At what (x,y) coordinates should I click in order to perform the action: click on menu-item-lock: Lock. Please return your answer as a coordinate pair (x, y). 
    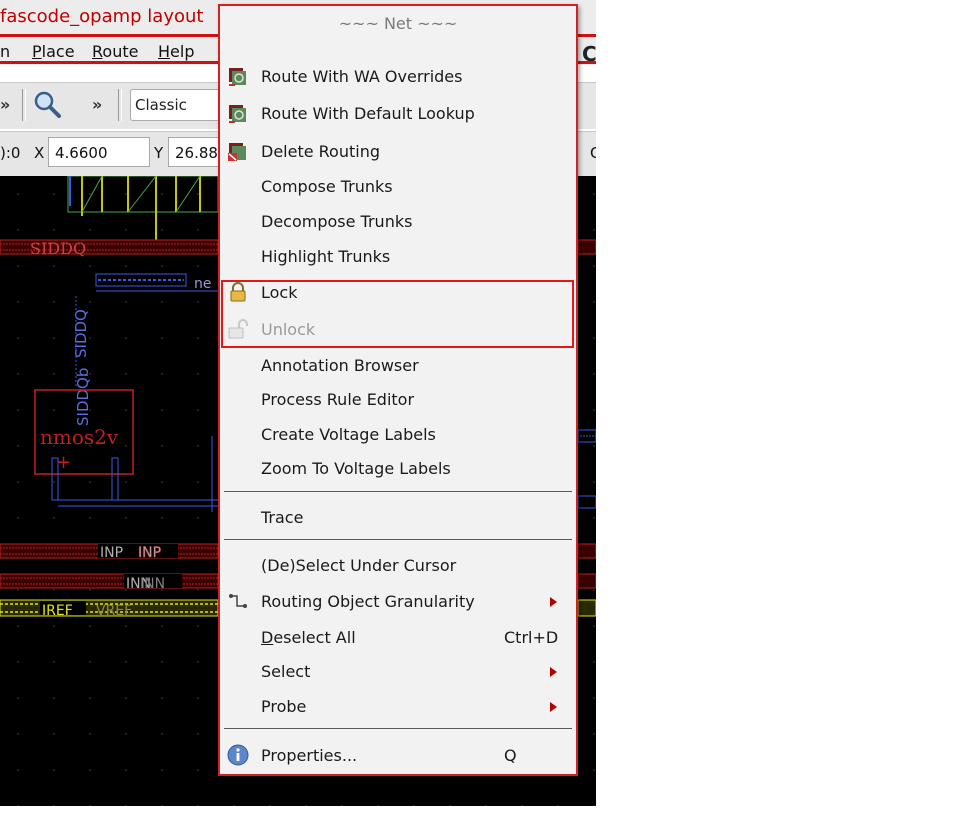
    Looking at the image, I should click on (398, 293).